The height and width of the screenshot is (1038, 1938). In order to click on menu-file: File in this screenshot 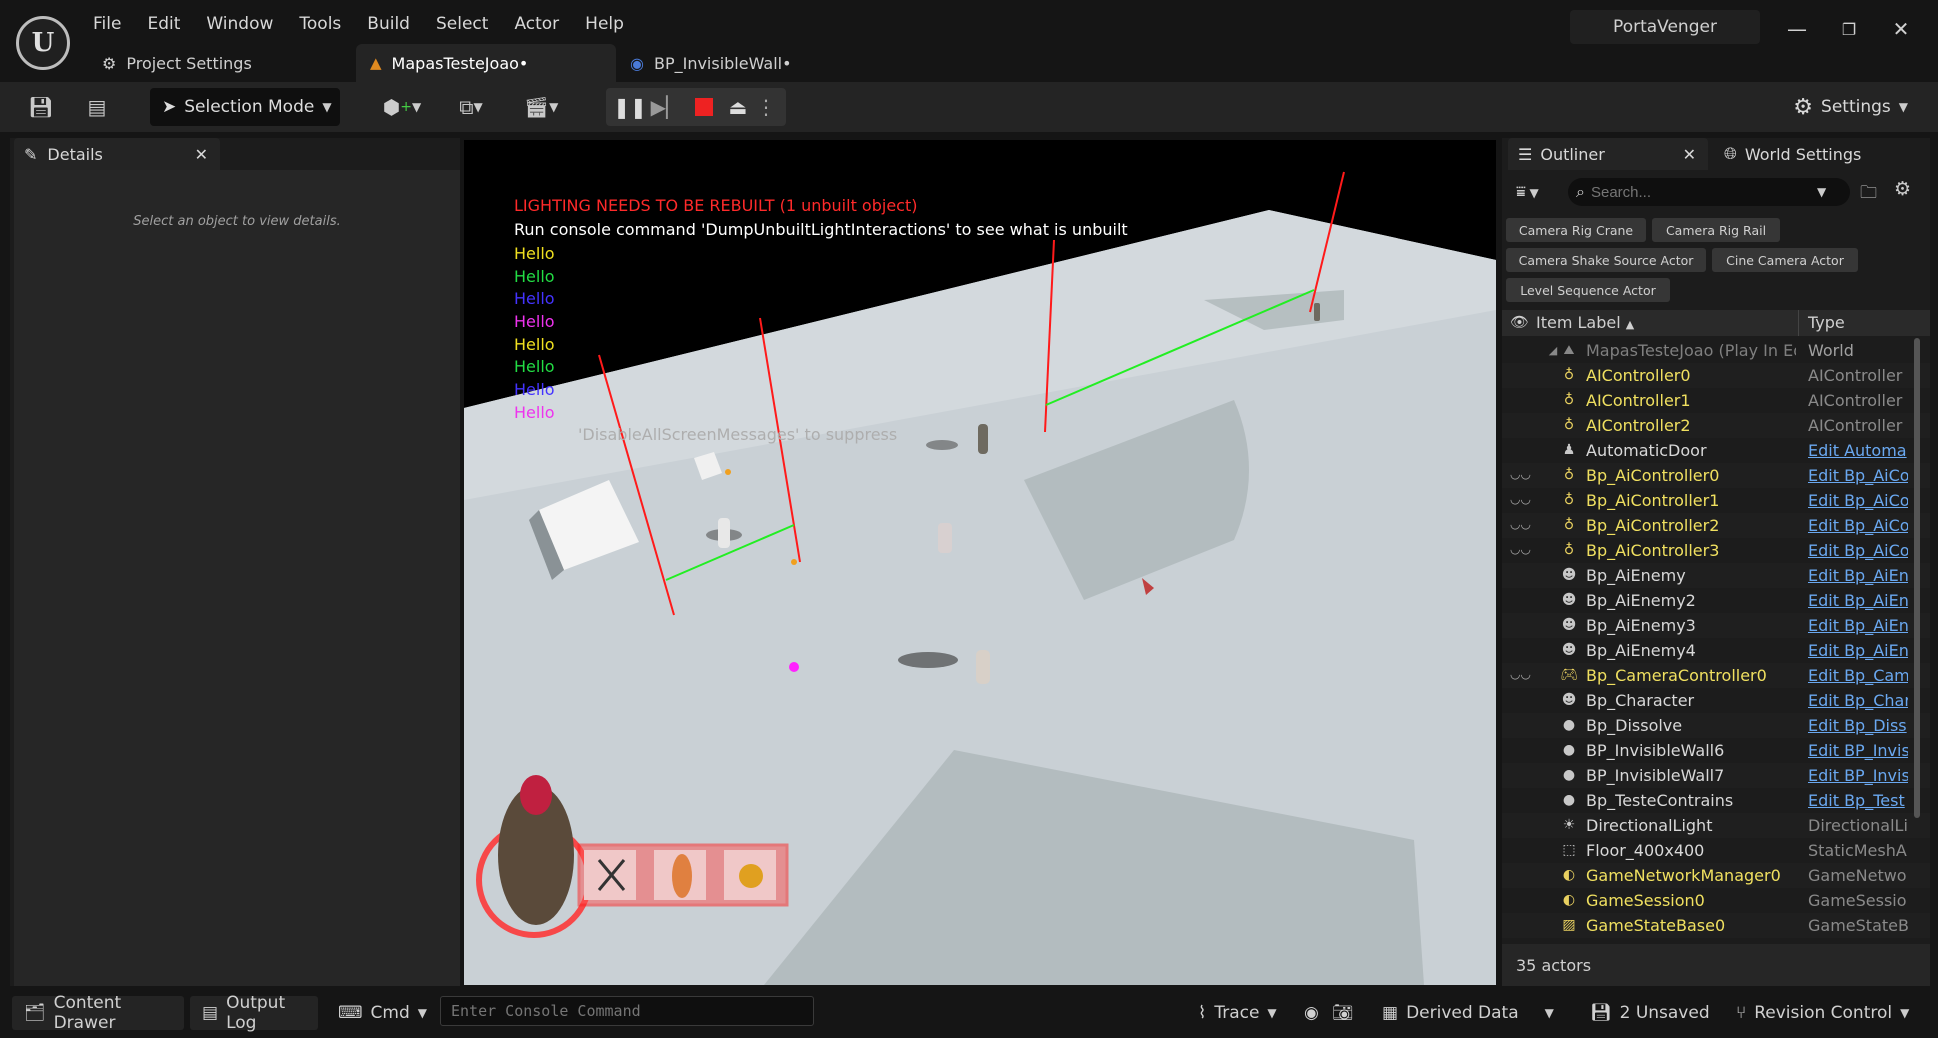, I will do `click(107, 24)`.